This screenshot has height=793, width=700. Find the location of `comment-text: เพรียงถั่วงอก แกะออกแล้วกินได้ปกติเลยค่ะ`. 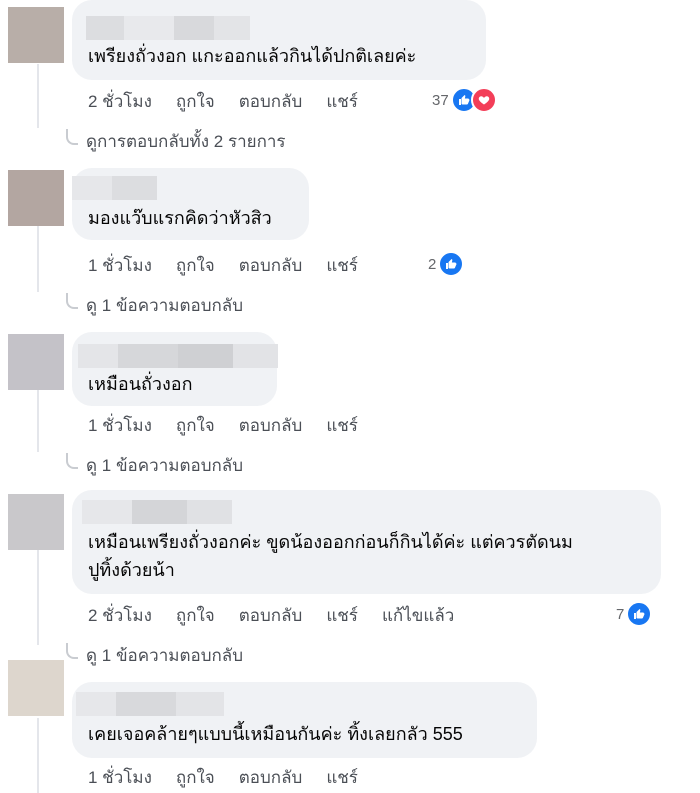

comment-text: เพรียงถั่วงอก แกะออกแล้วกินได้ปกติเลยค่ะ is located at coordinates (252, 56).